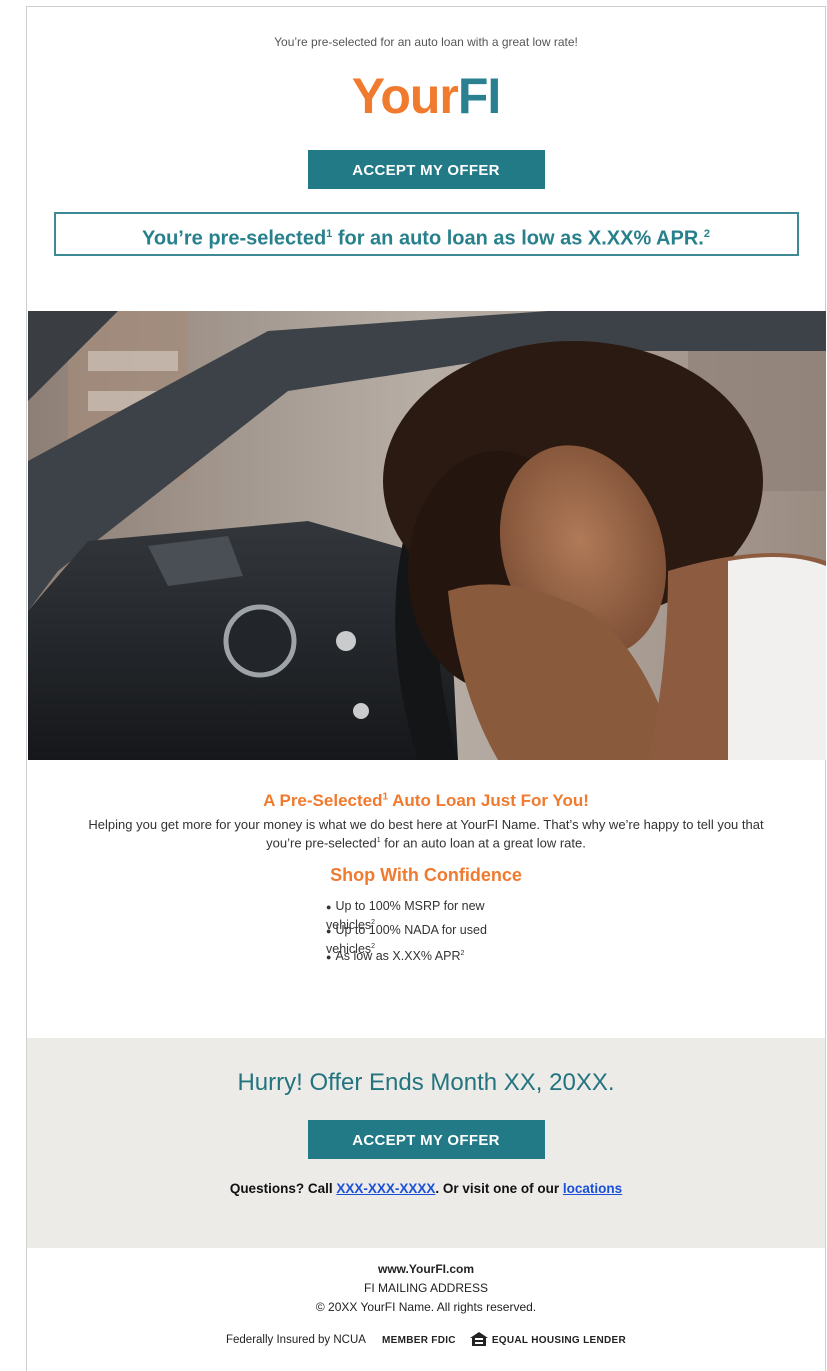  What do you see at coordinates (426, 875) in the screenshot?
I see `section2-title: Shop With Confidence` at bounding box center [426, 875].